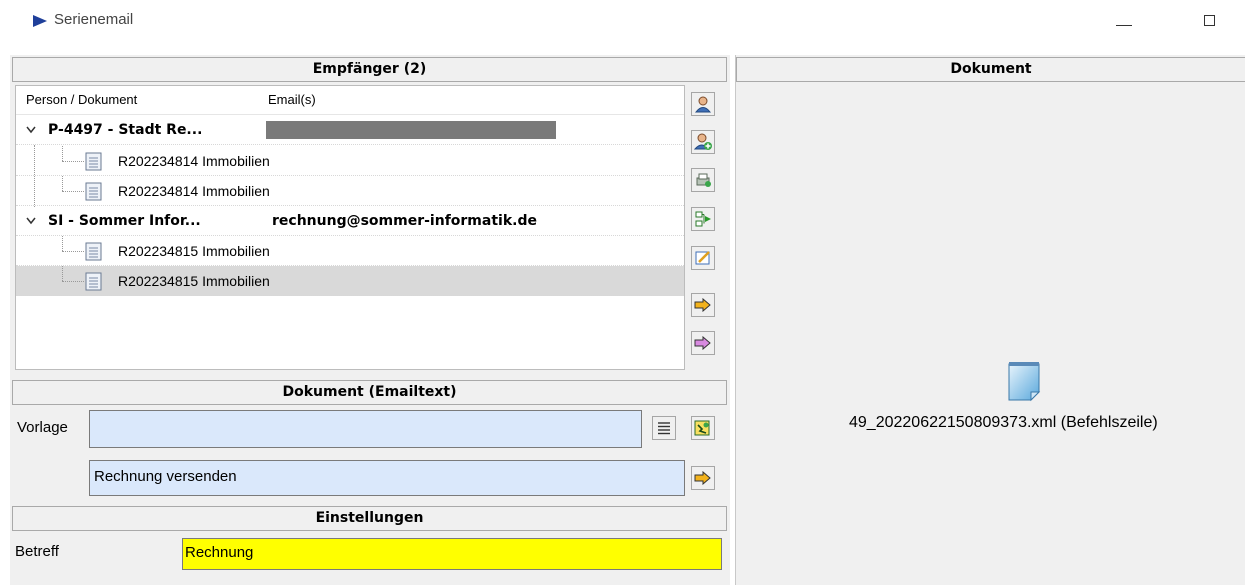 The image size is (1245, 585). Describe the element at coordinates (369, 518) in the screenshot. I see `settings-header: Einstellungen` at that location.